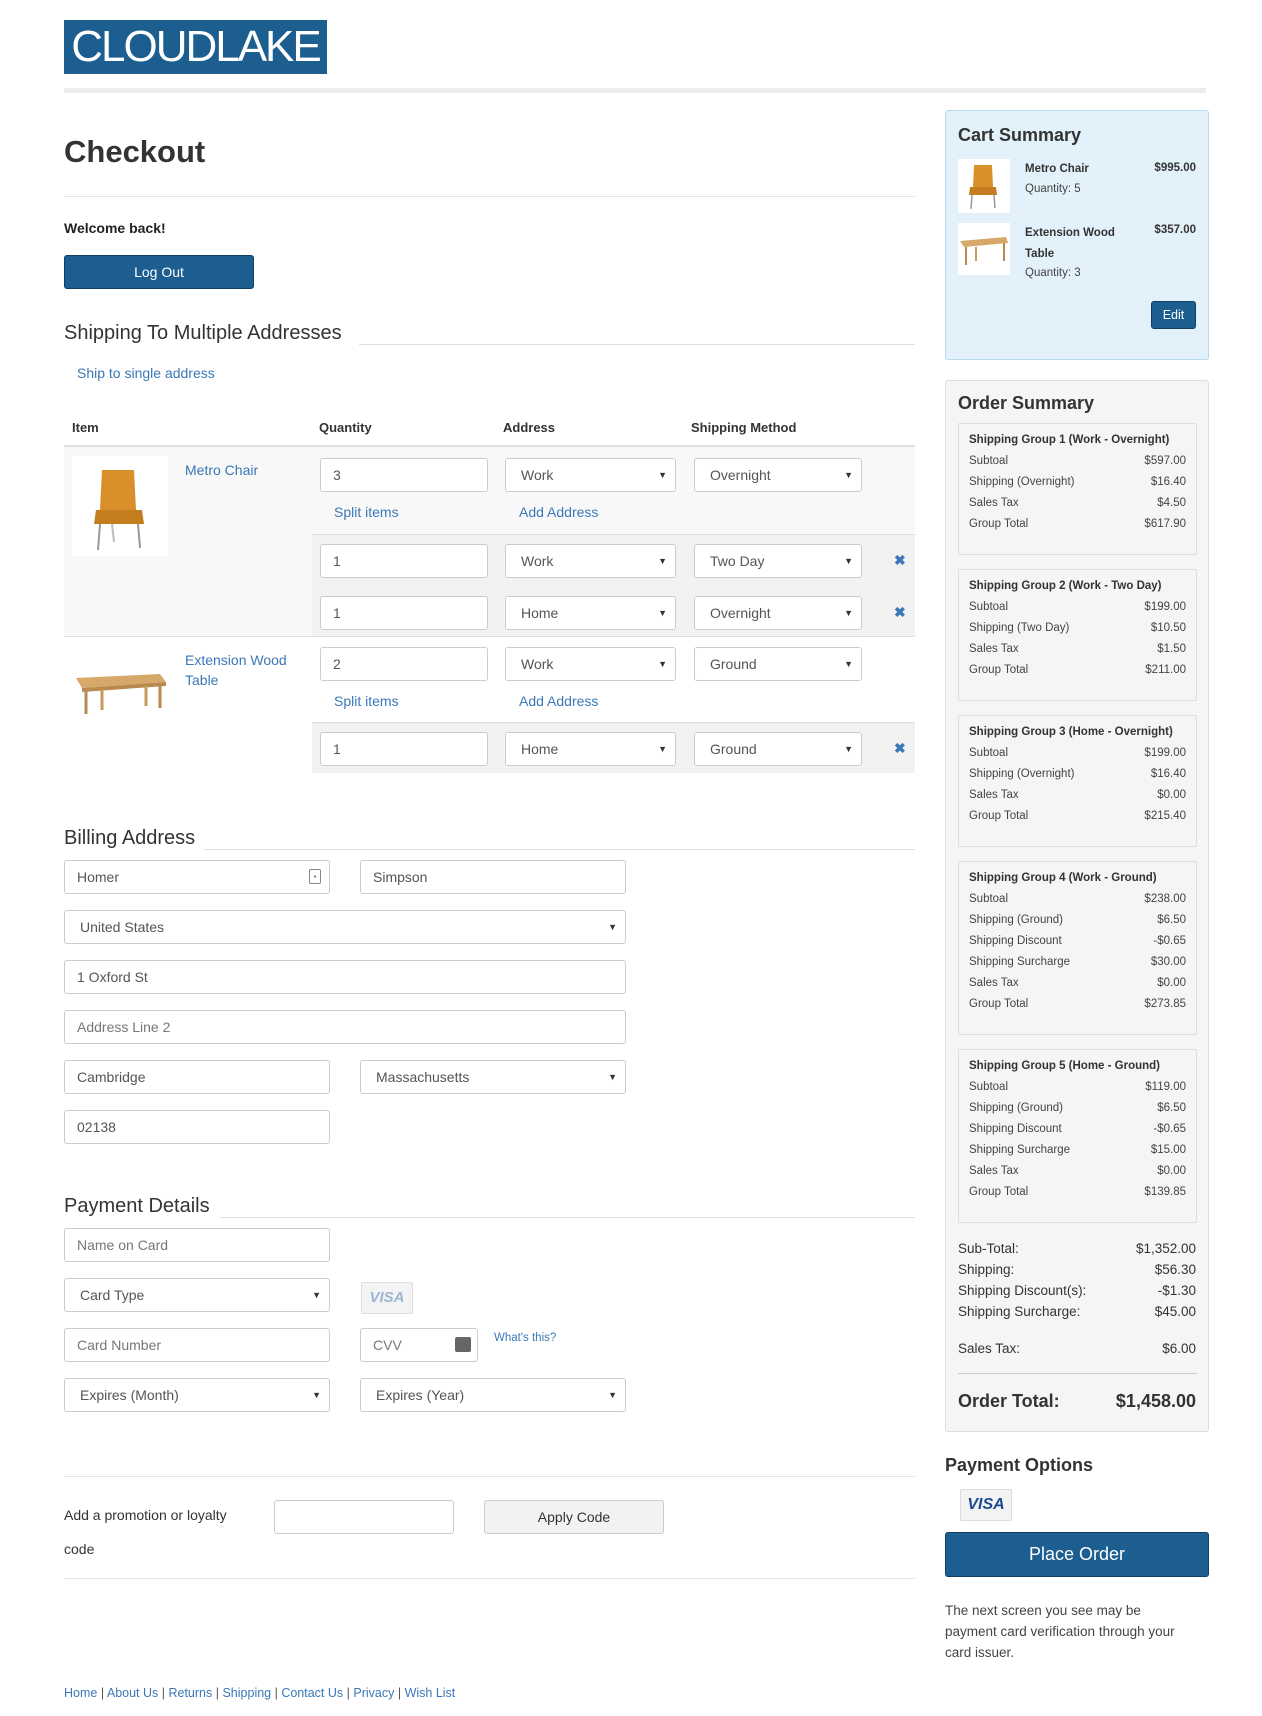 The width and height of the screenshot is (1262, 1716). What do you see at coordinates (146, 373) in the screenshot?
I see `ship-single-address-link: Ship to single address` at bounding box center [146, 373].